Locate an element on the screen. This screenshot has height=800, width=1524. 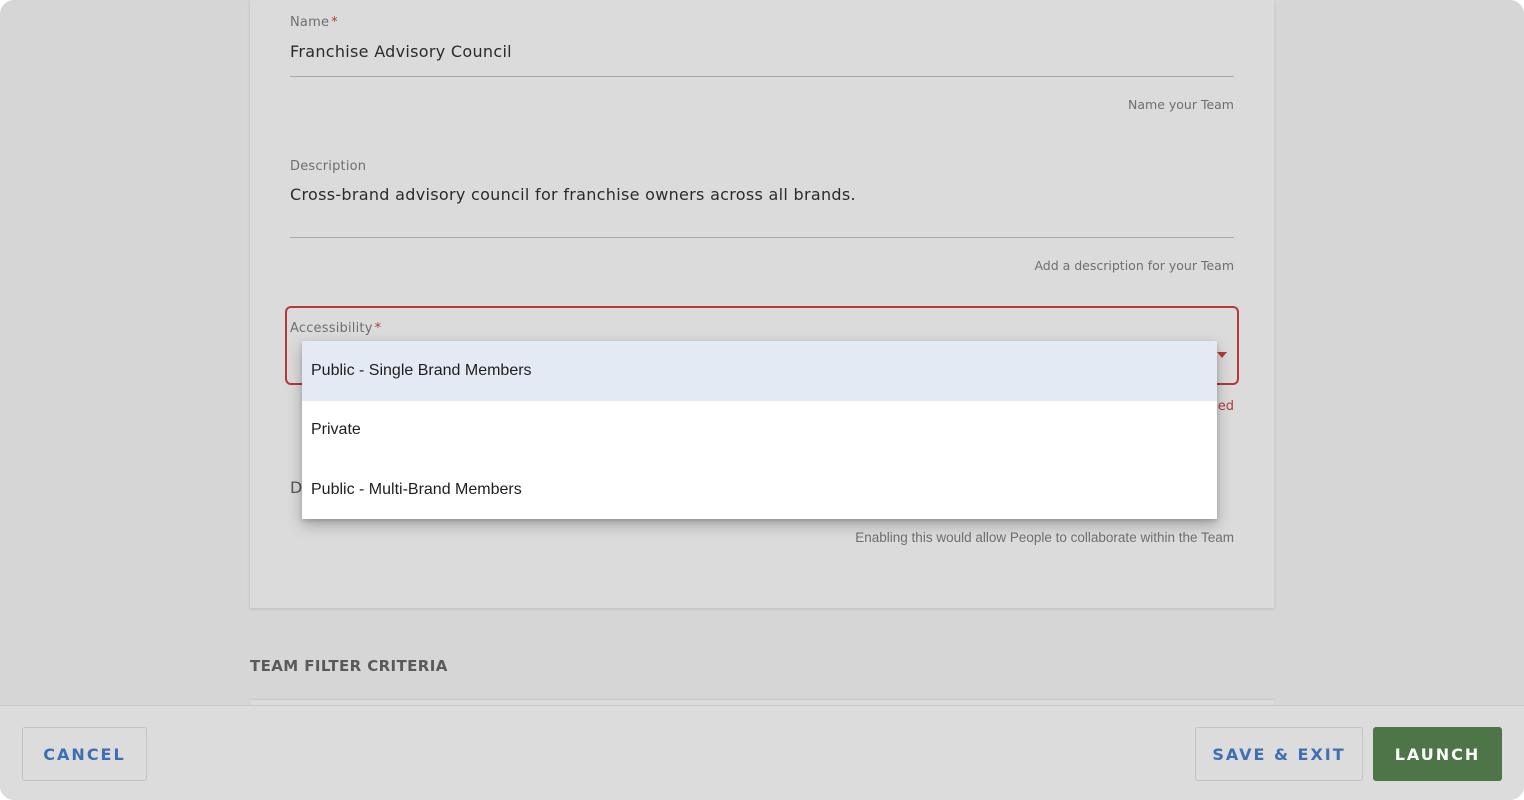
option-private: Private is located at coordinates (759, 431).